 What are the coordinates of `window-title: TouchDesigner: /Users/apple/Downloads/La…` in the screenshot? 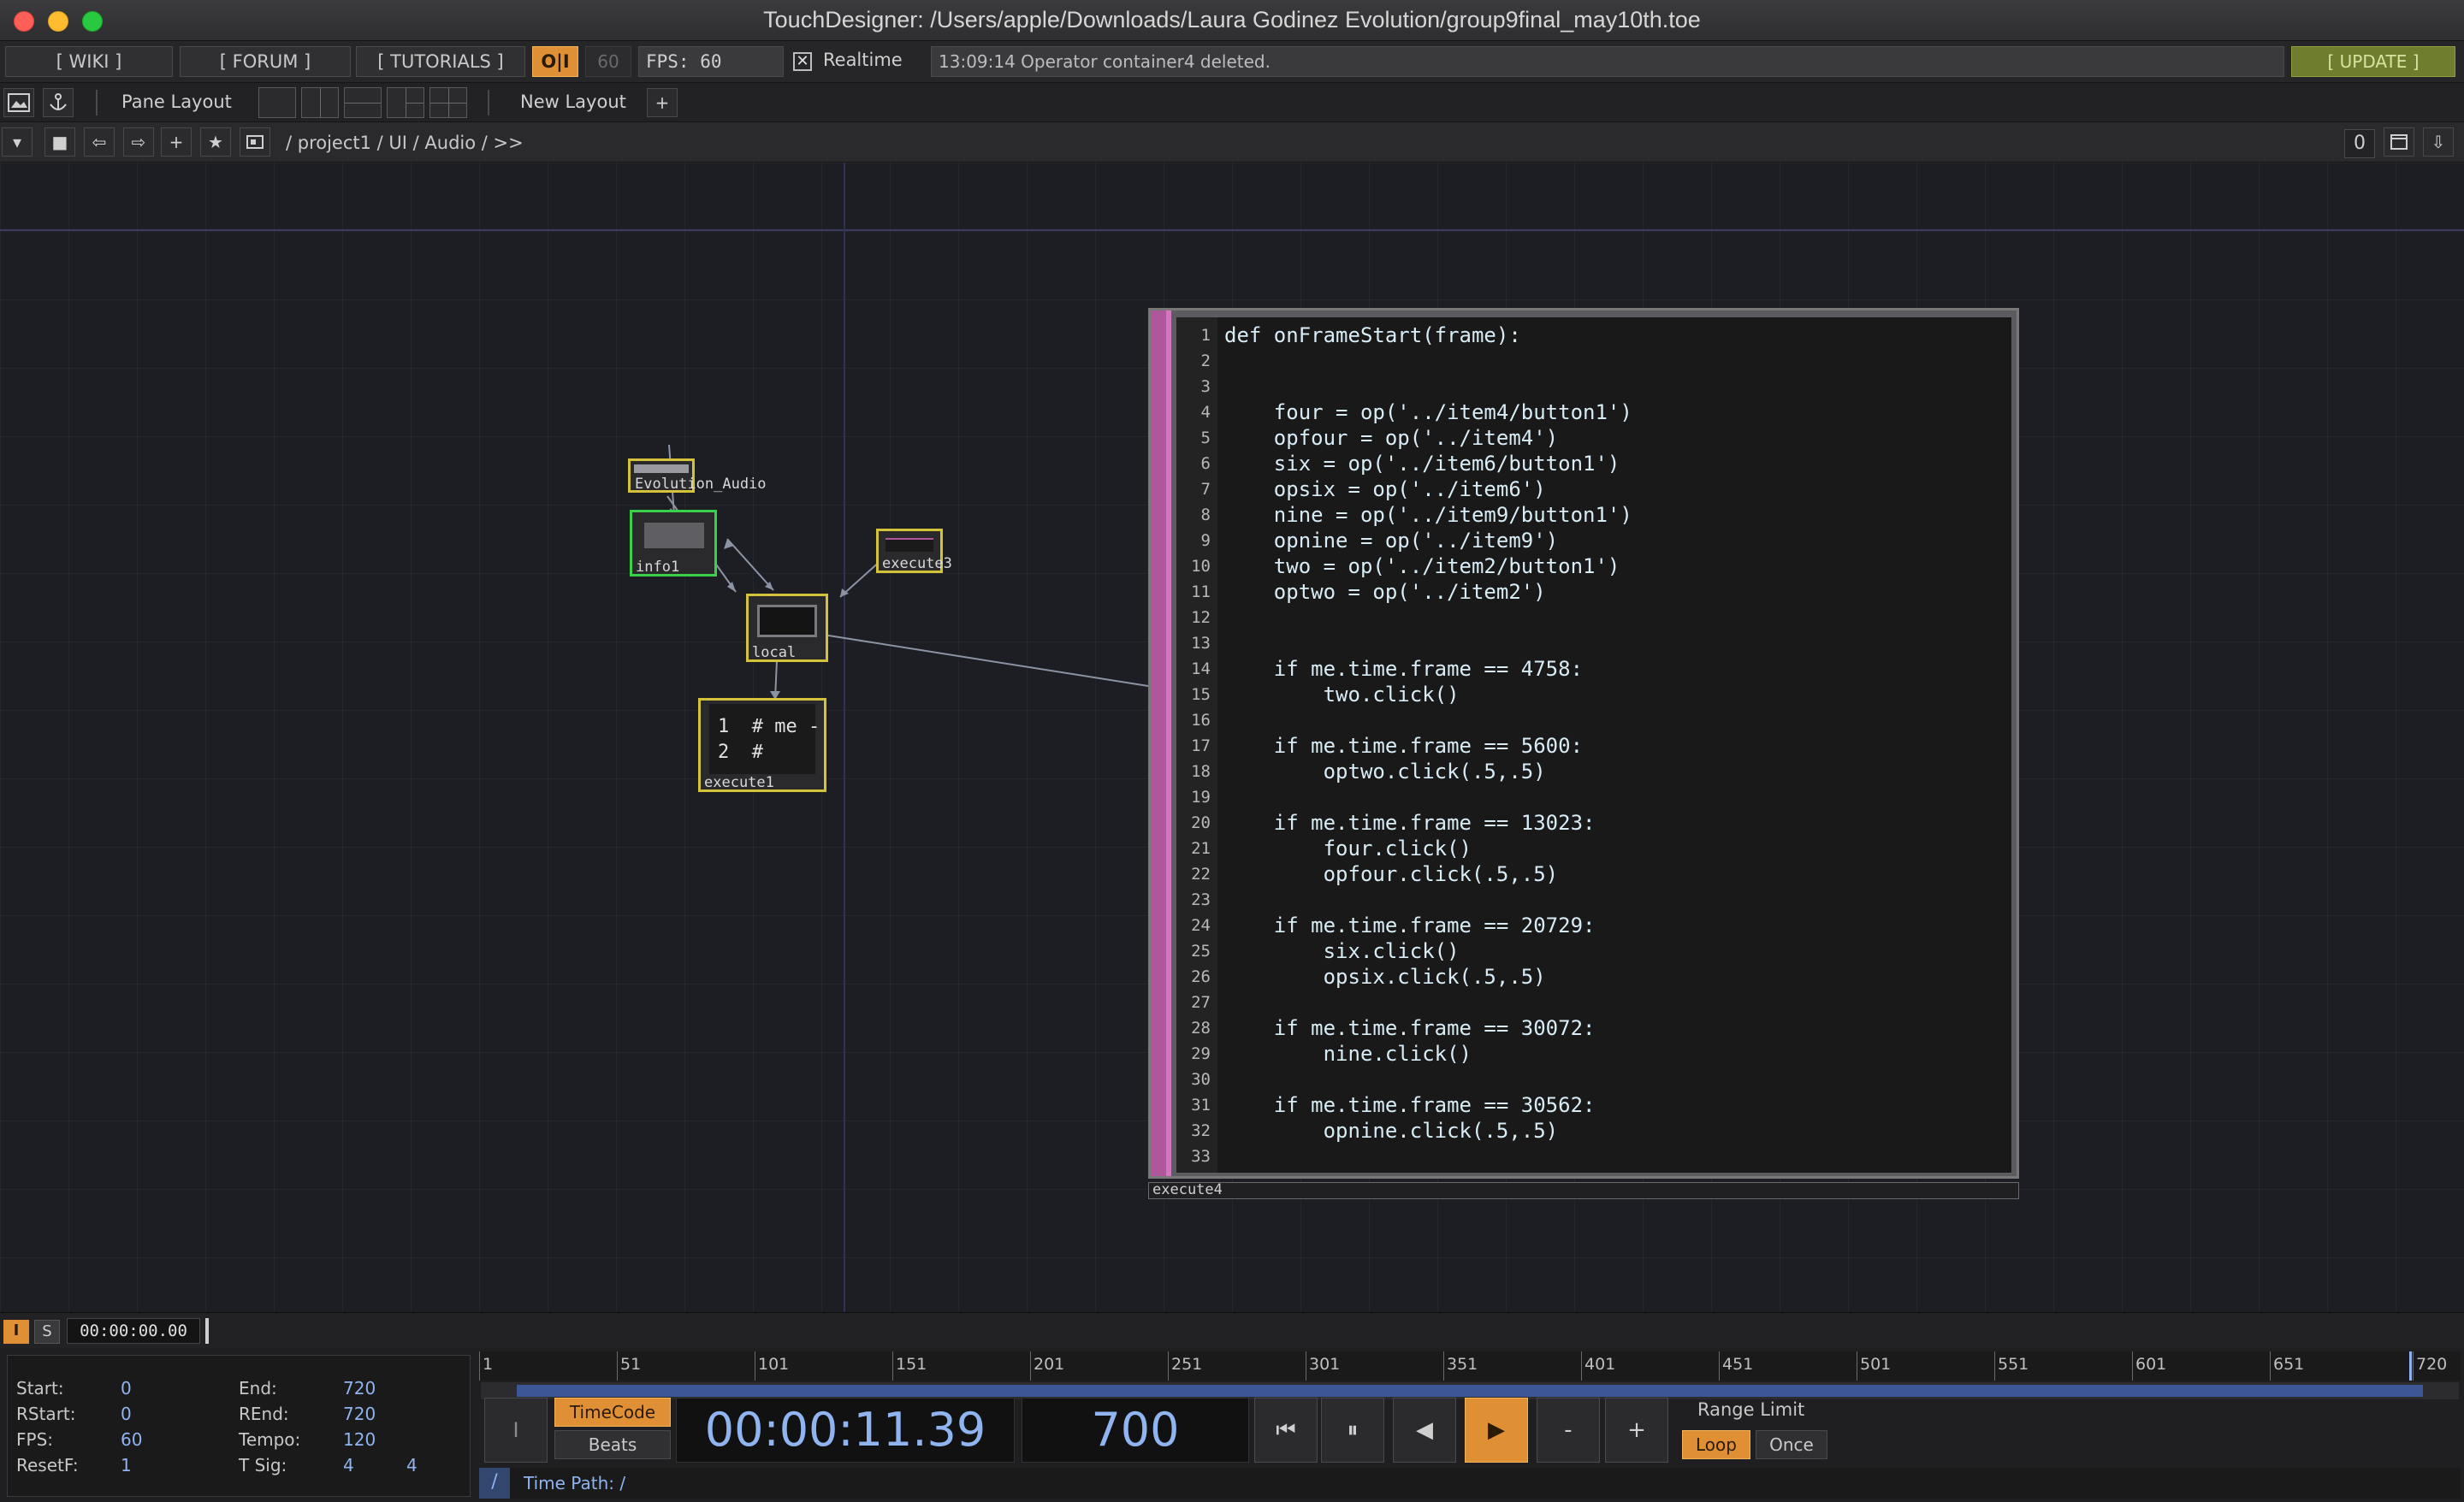 It's located at (1232, 20).